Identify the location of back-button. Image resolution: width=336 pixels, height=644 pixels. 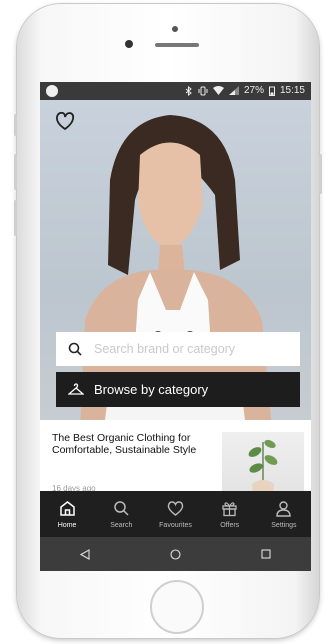
(85, 554).